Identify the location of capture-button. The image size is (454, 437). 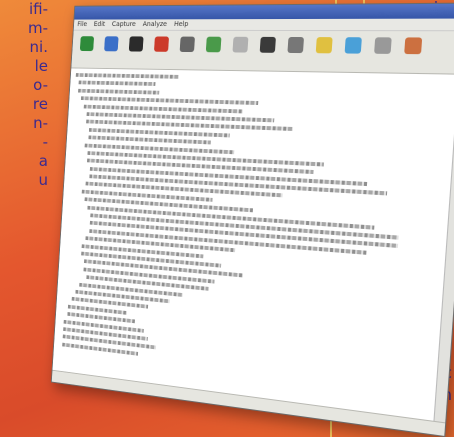
(111, 49).